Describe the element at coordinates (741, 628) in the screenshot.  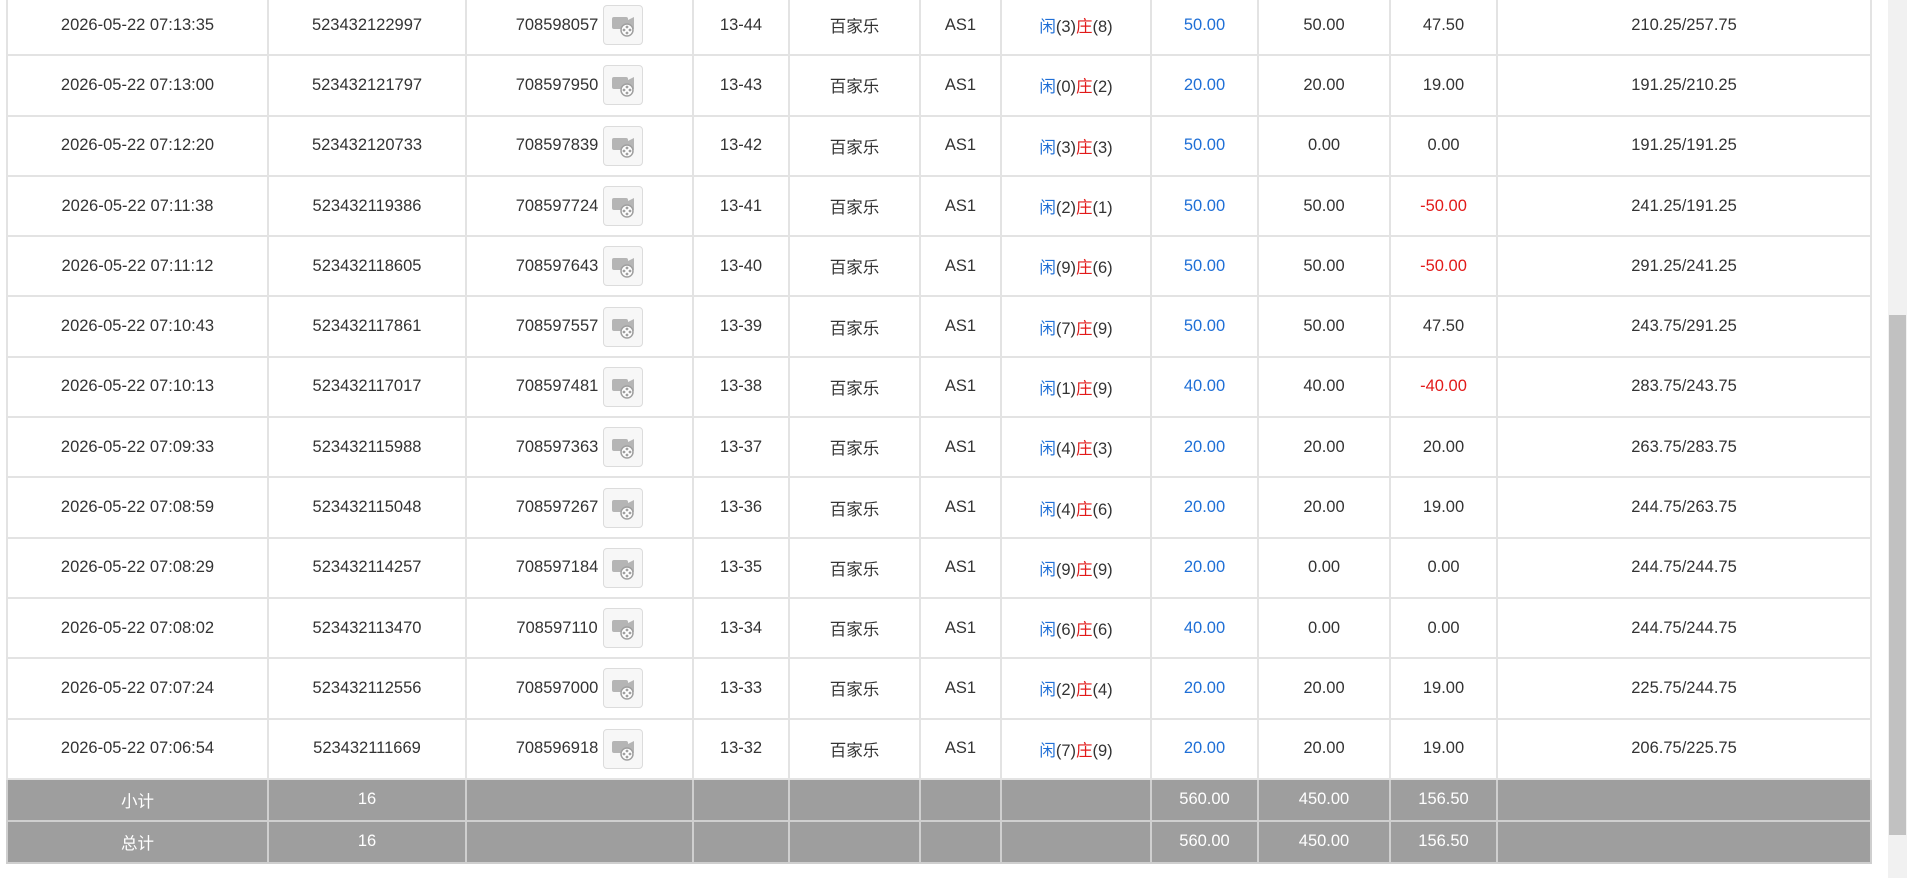
I see `shoe-round: 13-34` at that location.